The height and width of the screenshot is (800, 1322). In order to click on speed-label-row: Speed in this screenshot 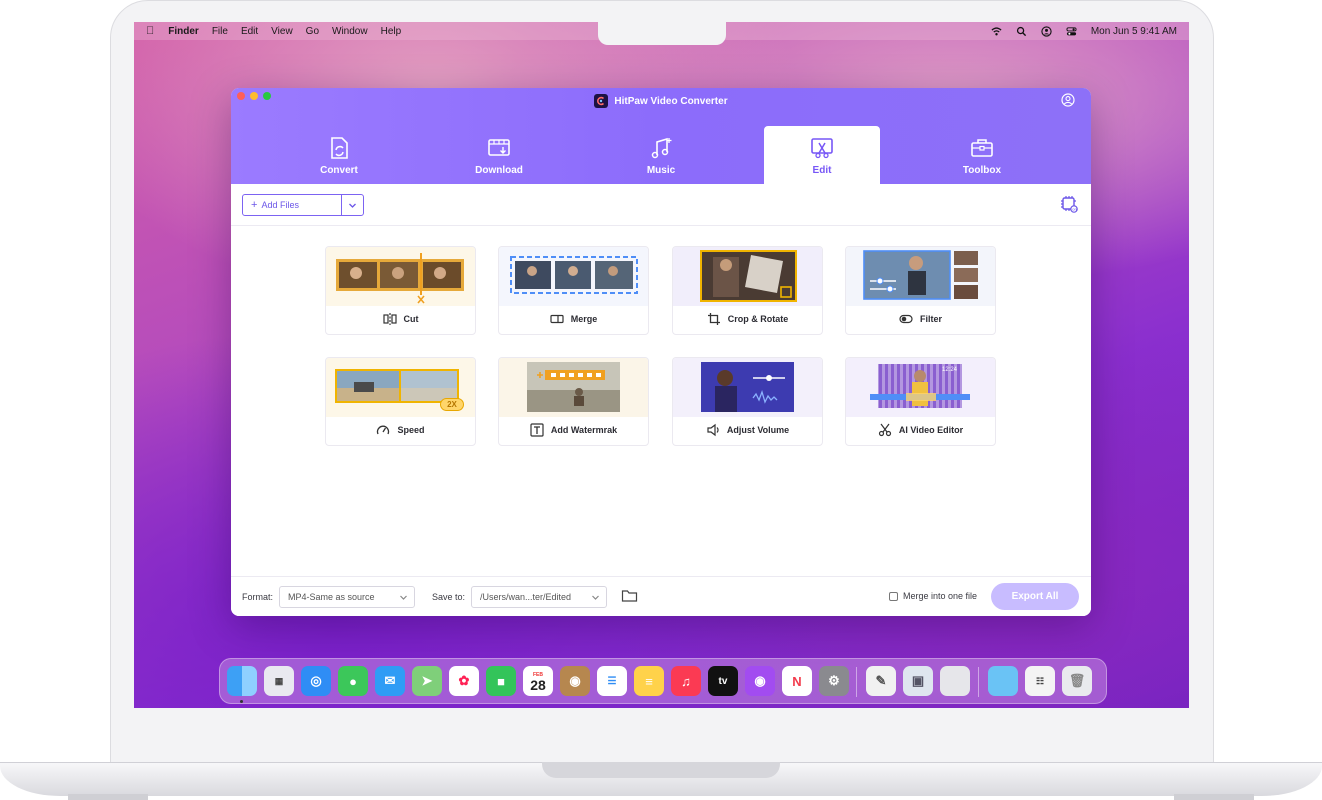, I will do `click(400, 430)`.